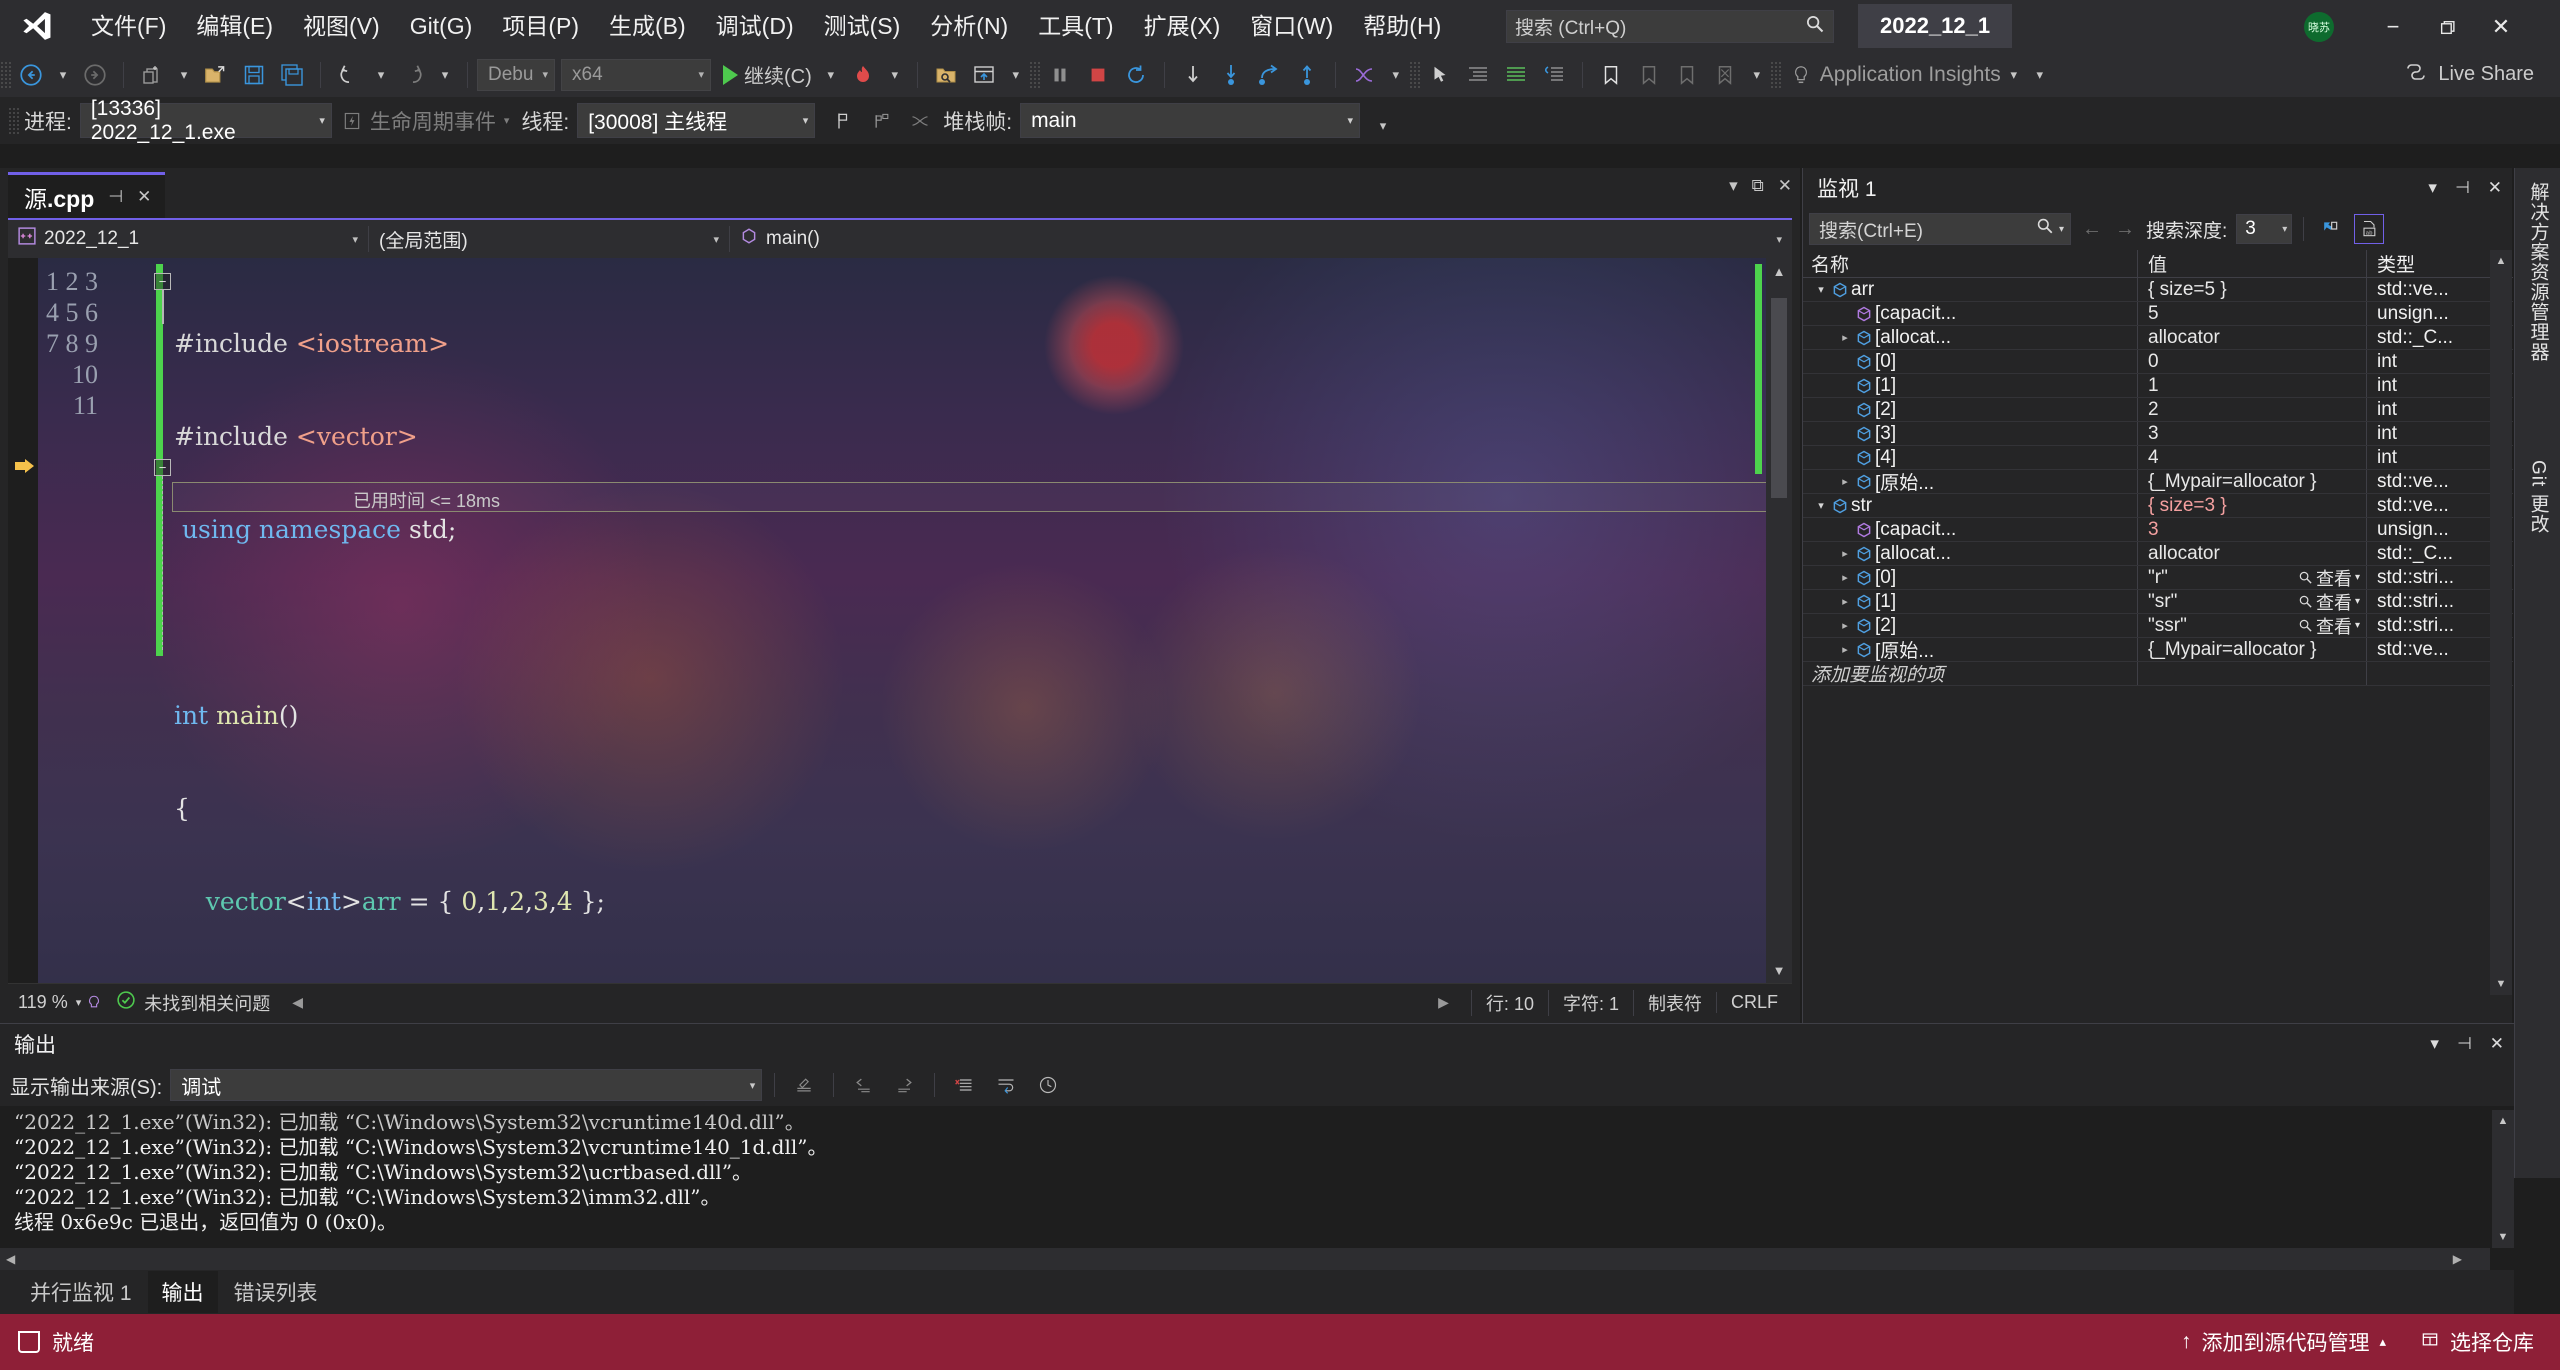 The height and width of the screenshot is (1370, 2560). I want to click on navbar-project-select: 2022_12_1 ▾, so click(188, 239).